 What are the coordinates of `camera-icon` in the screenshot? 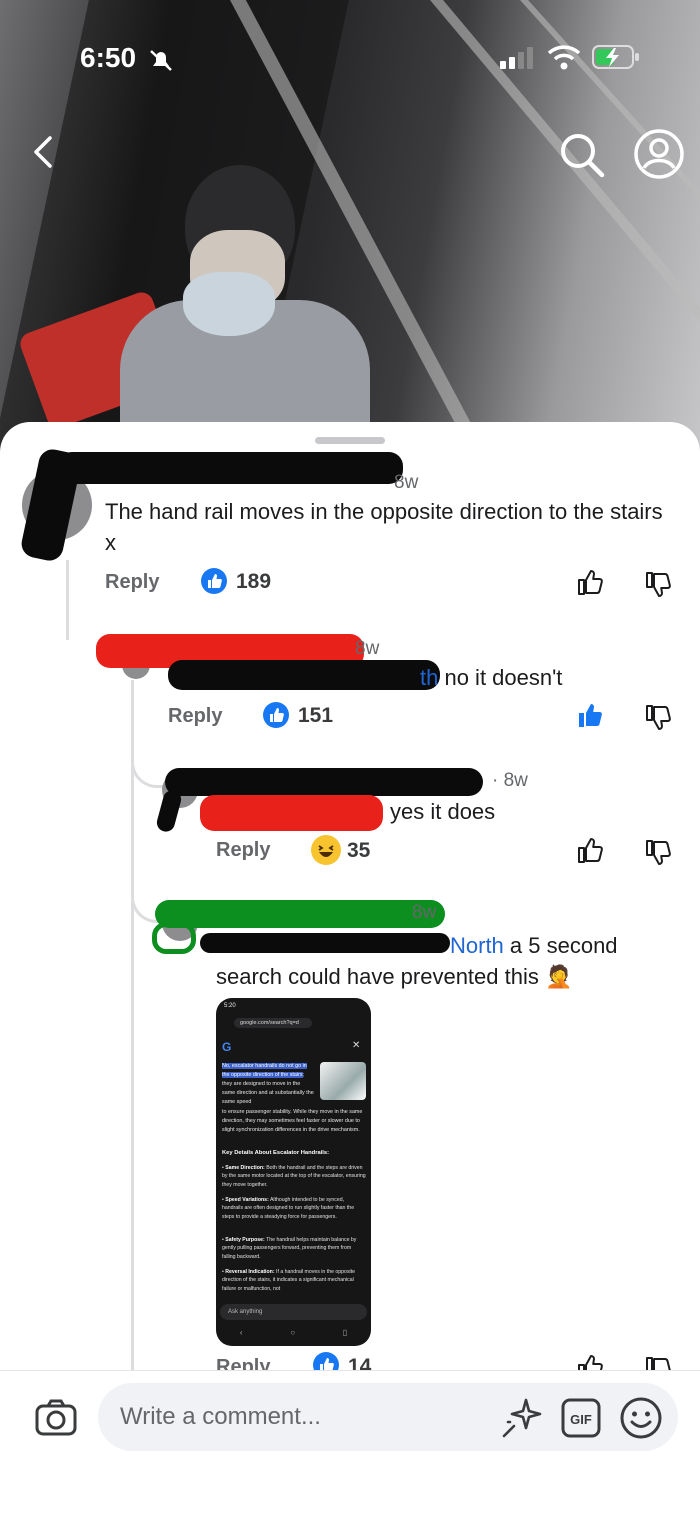 It's located at (56, 1418).